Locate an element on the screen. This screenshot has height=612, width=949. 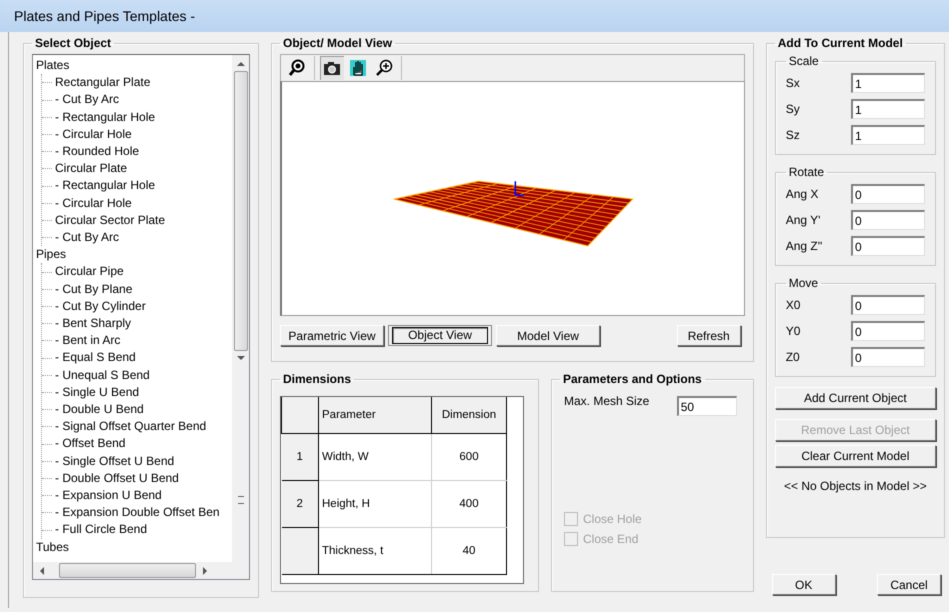
scroll-right-icon is located at coordinates (205, 570).